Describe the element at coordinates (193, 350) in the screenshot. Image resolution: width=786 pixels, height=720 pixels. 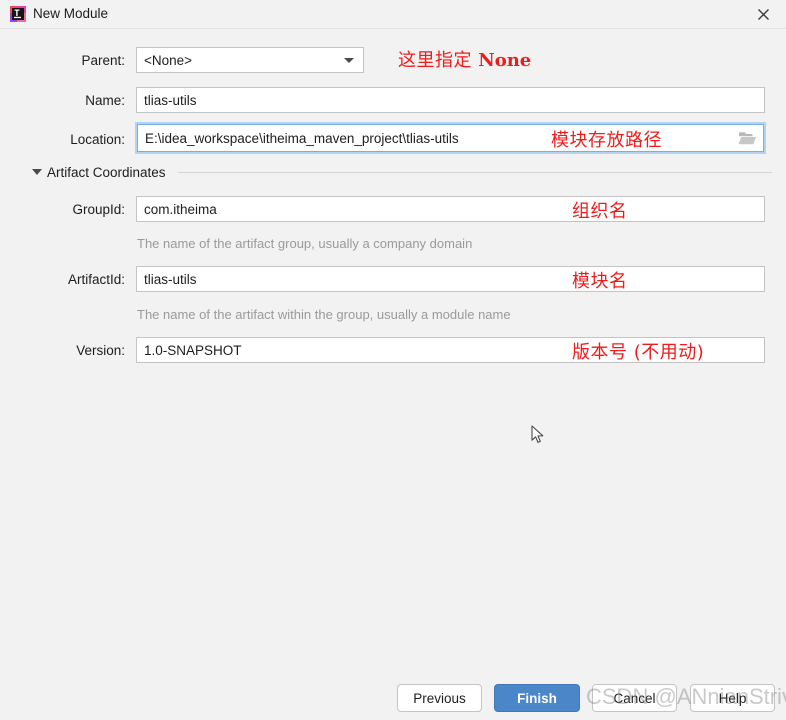
I see `version-input-value: 1.0-SNAPSHOT` at that location.